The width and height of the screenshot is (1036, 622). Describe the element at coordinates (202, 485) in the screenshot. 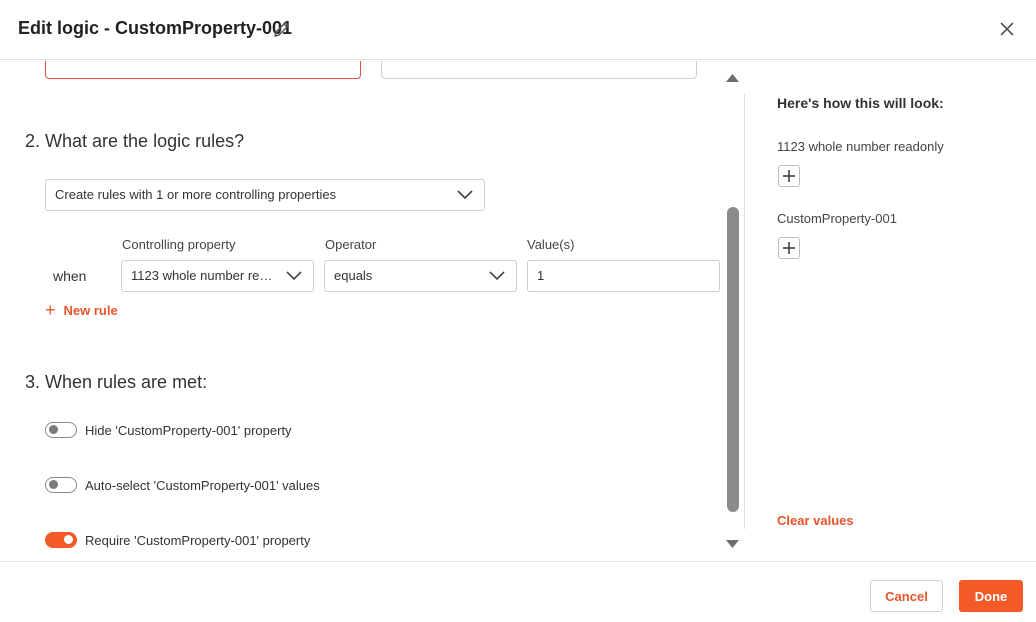

I see `auto-select-label: Auto-select 'CustomProperty-001' values` at that location.